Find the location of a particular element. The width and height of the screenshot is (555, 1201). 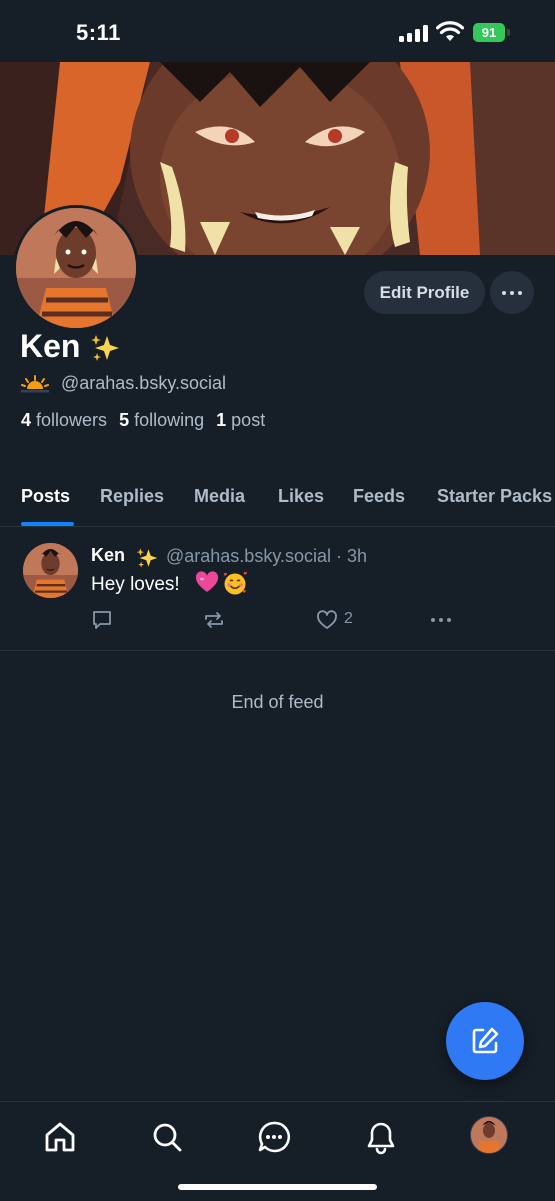

compose-button is located at coordinates (485, 1041).